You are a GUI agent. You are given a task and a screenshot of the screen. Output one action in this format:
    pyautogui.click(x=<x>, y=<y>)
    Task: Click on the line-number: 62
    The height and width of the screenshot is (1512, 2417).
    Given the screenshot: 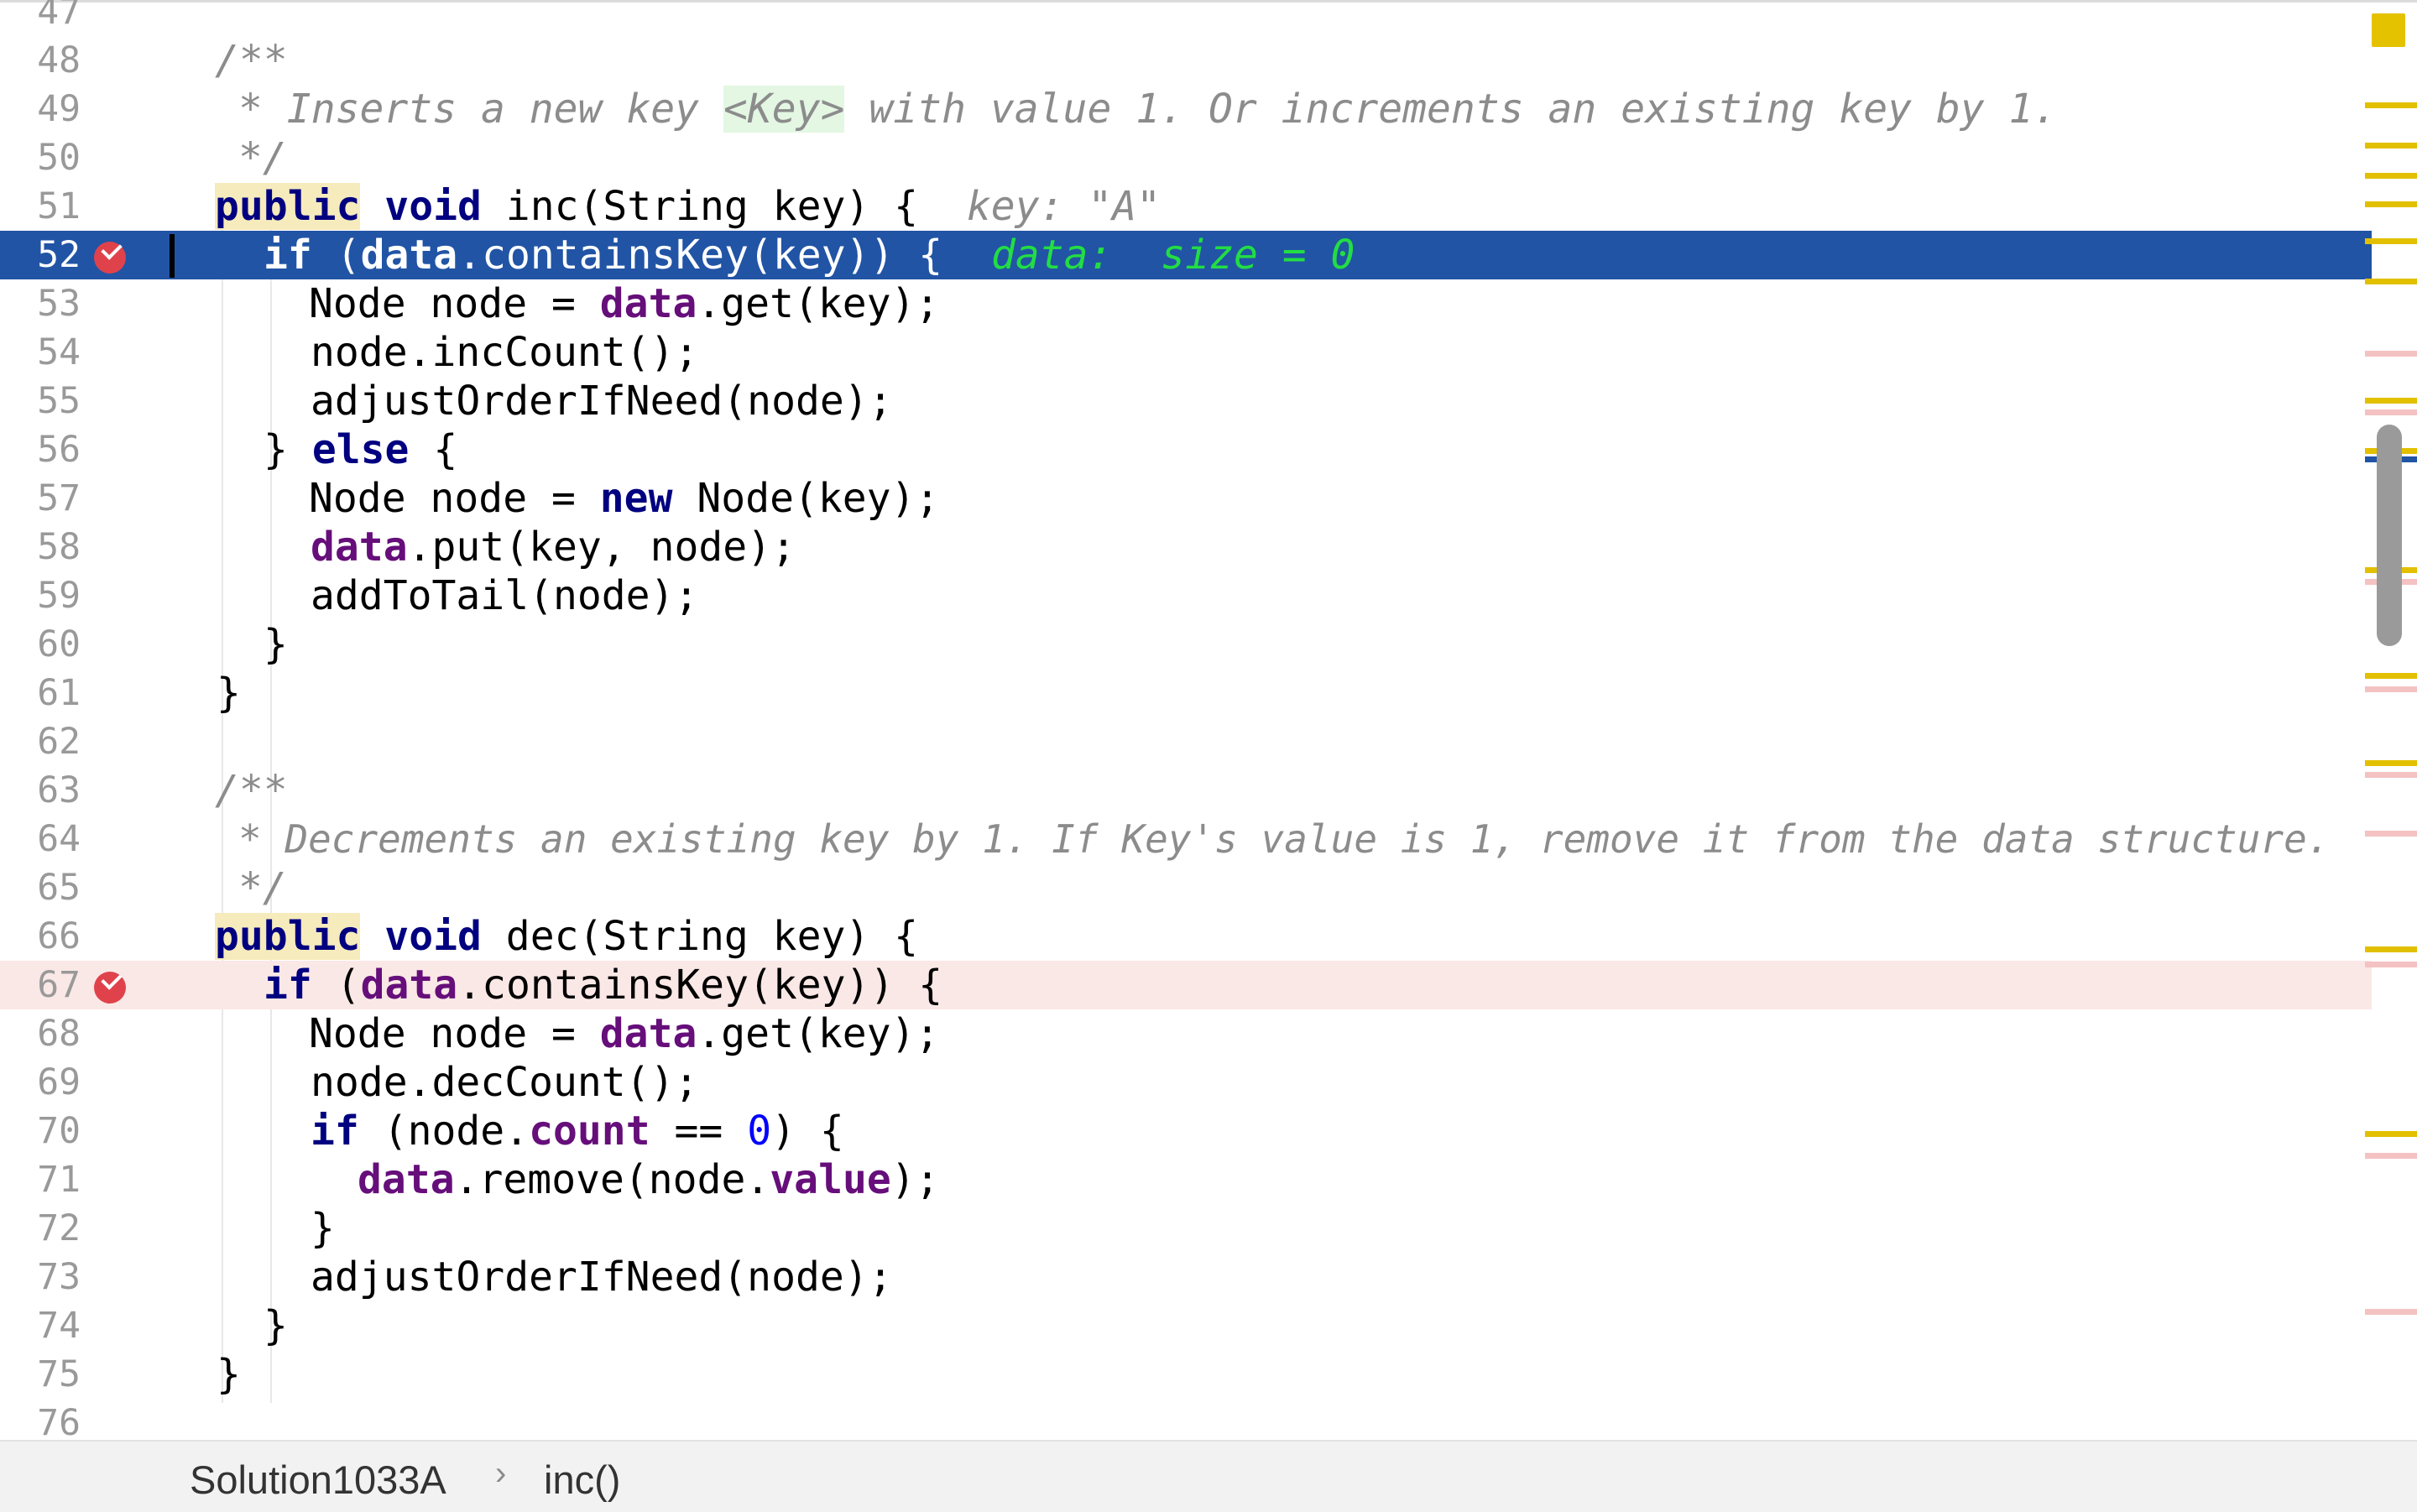 What is the action you would take?
    pyautogui.click(x=40, y=741)
    